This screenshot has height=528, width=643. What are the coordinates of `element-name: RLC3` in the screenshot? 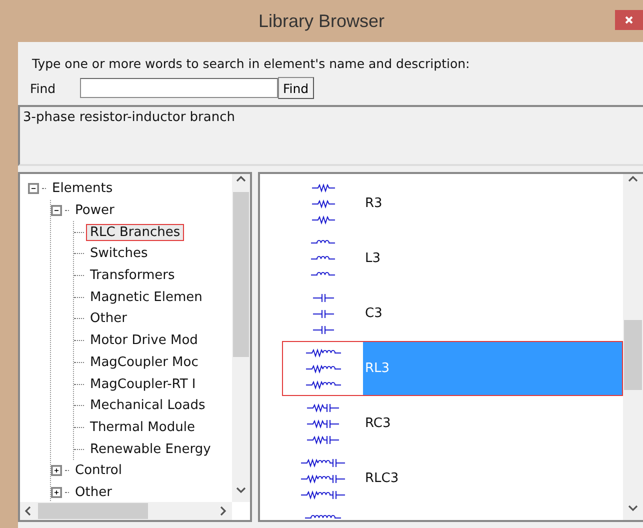 It's located at (382, 479).